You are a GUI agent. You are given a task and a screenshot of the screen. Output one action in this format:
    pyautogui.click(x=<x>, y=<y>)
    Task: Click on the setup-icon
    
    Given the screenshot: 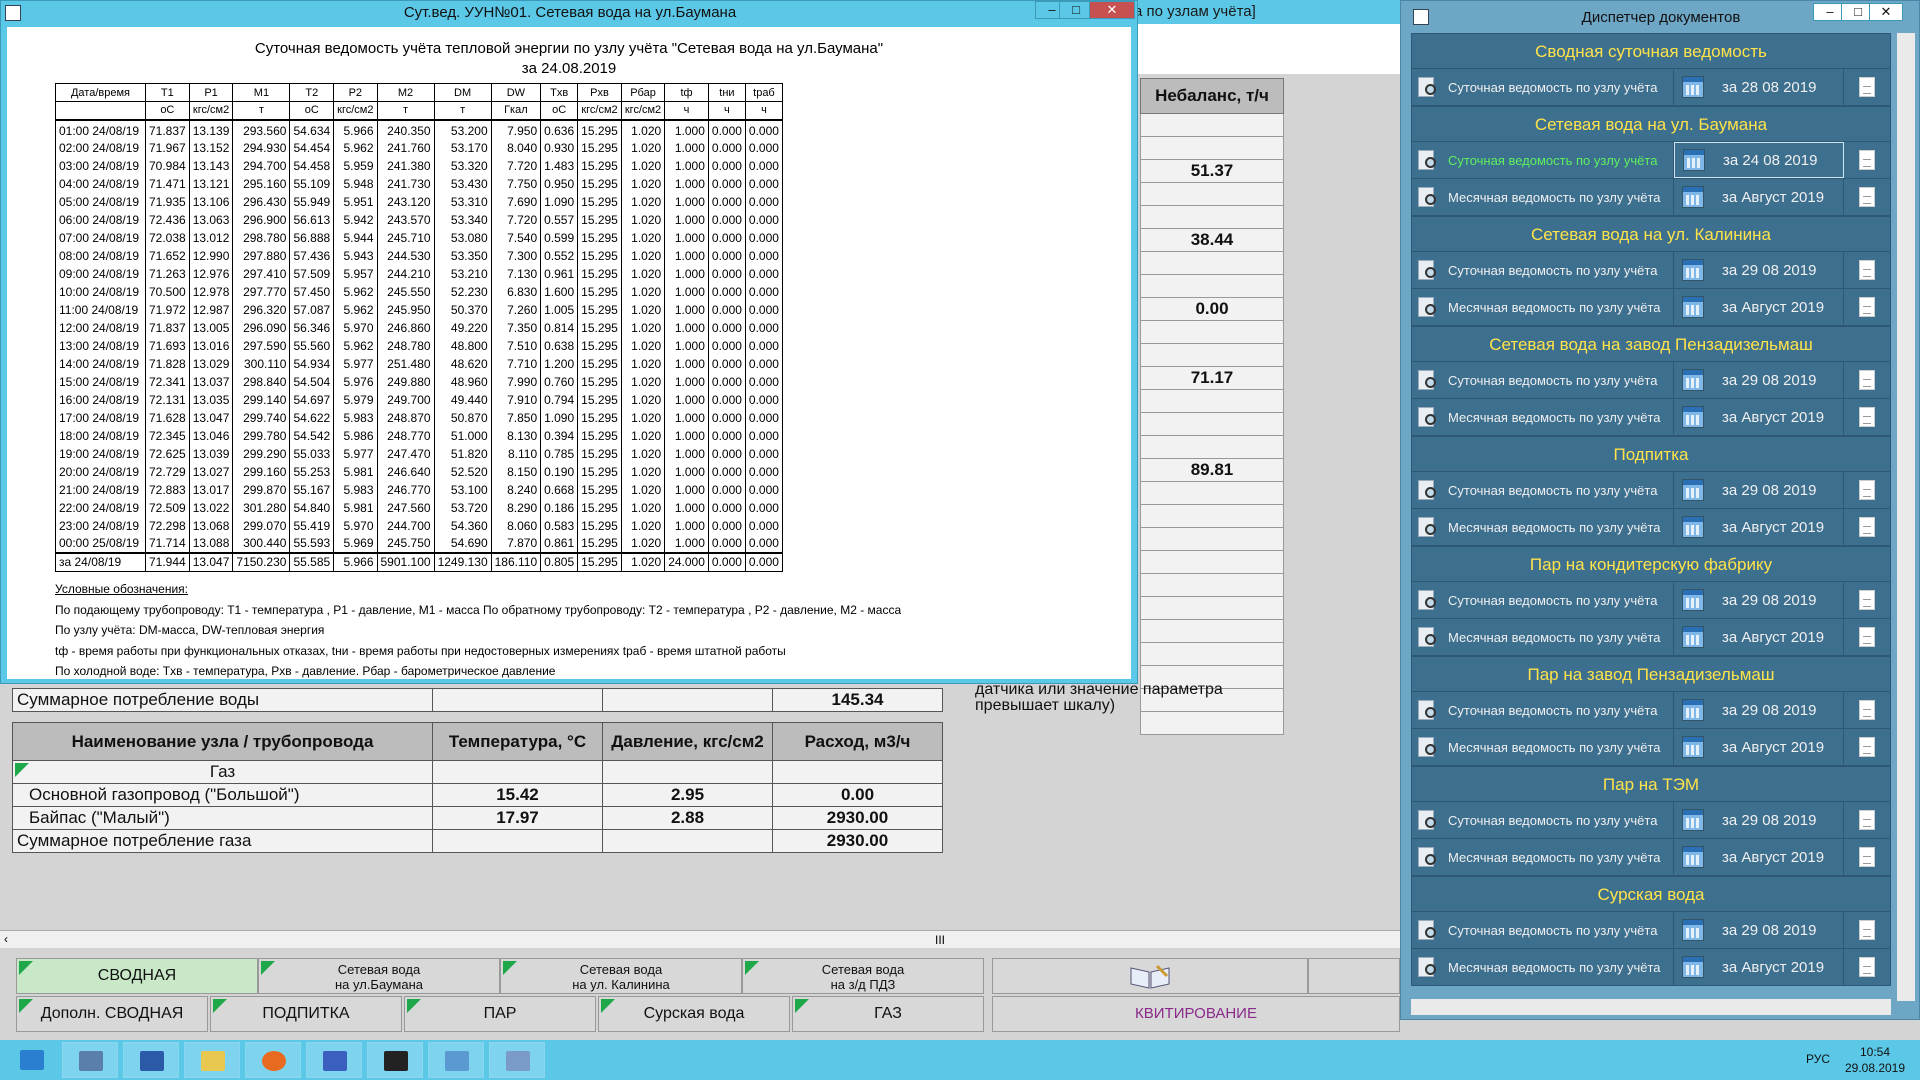 What is the action you would take?
    pyautogui.click(x=517, y=1060)
    